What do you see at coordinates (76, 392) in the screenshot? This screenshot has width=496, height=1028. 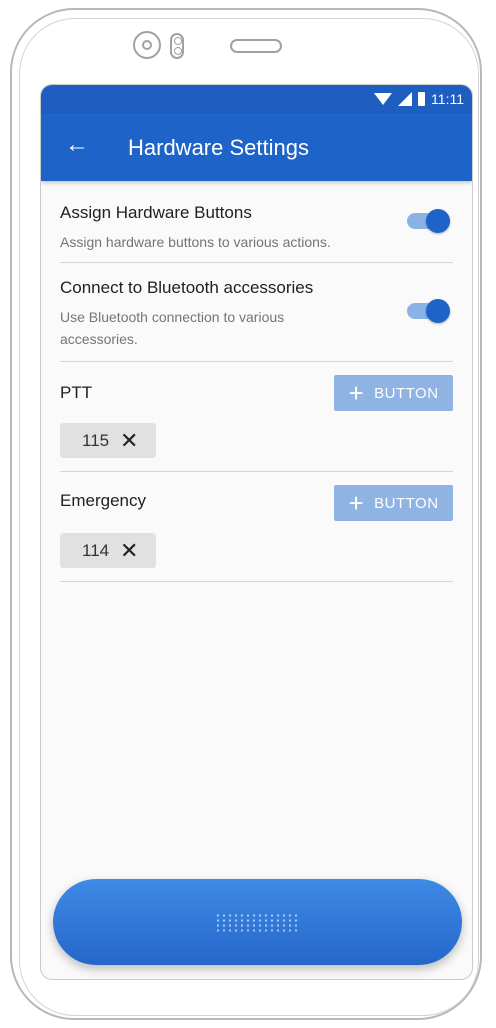 I see `ptt-label: PTT` at bounding box center [76, 392].